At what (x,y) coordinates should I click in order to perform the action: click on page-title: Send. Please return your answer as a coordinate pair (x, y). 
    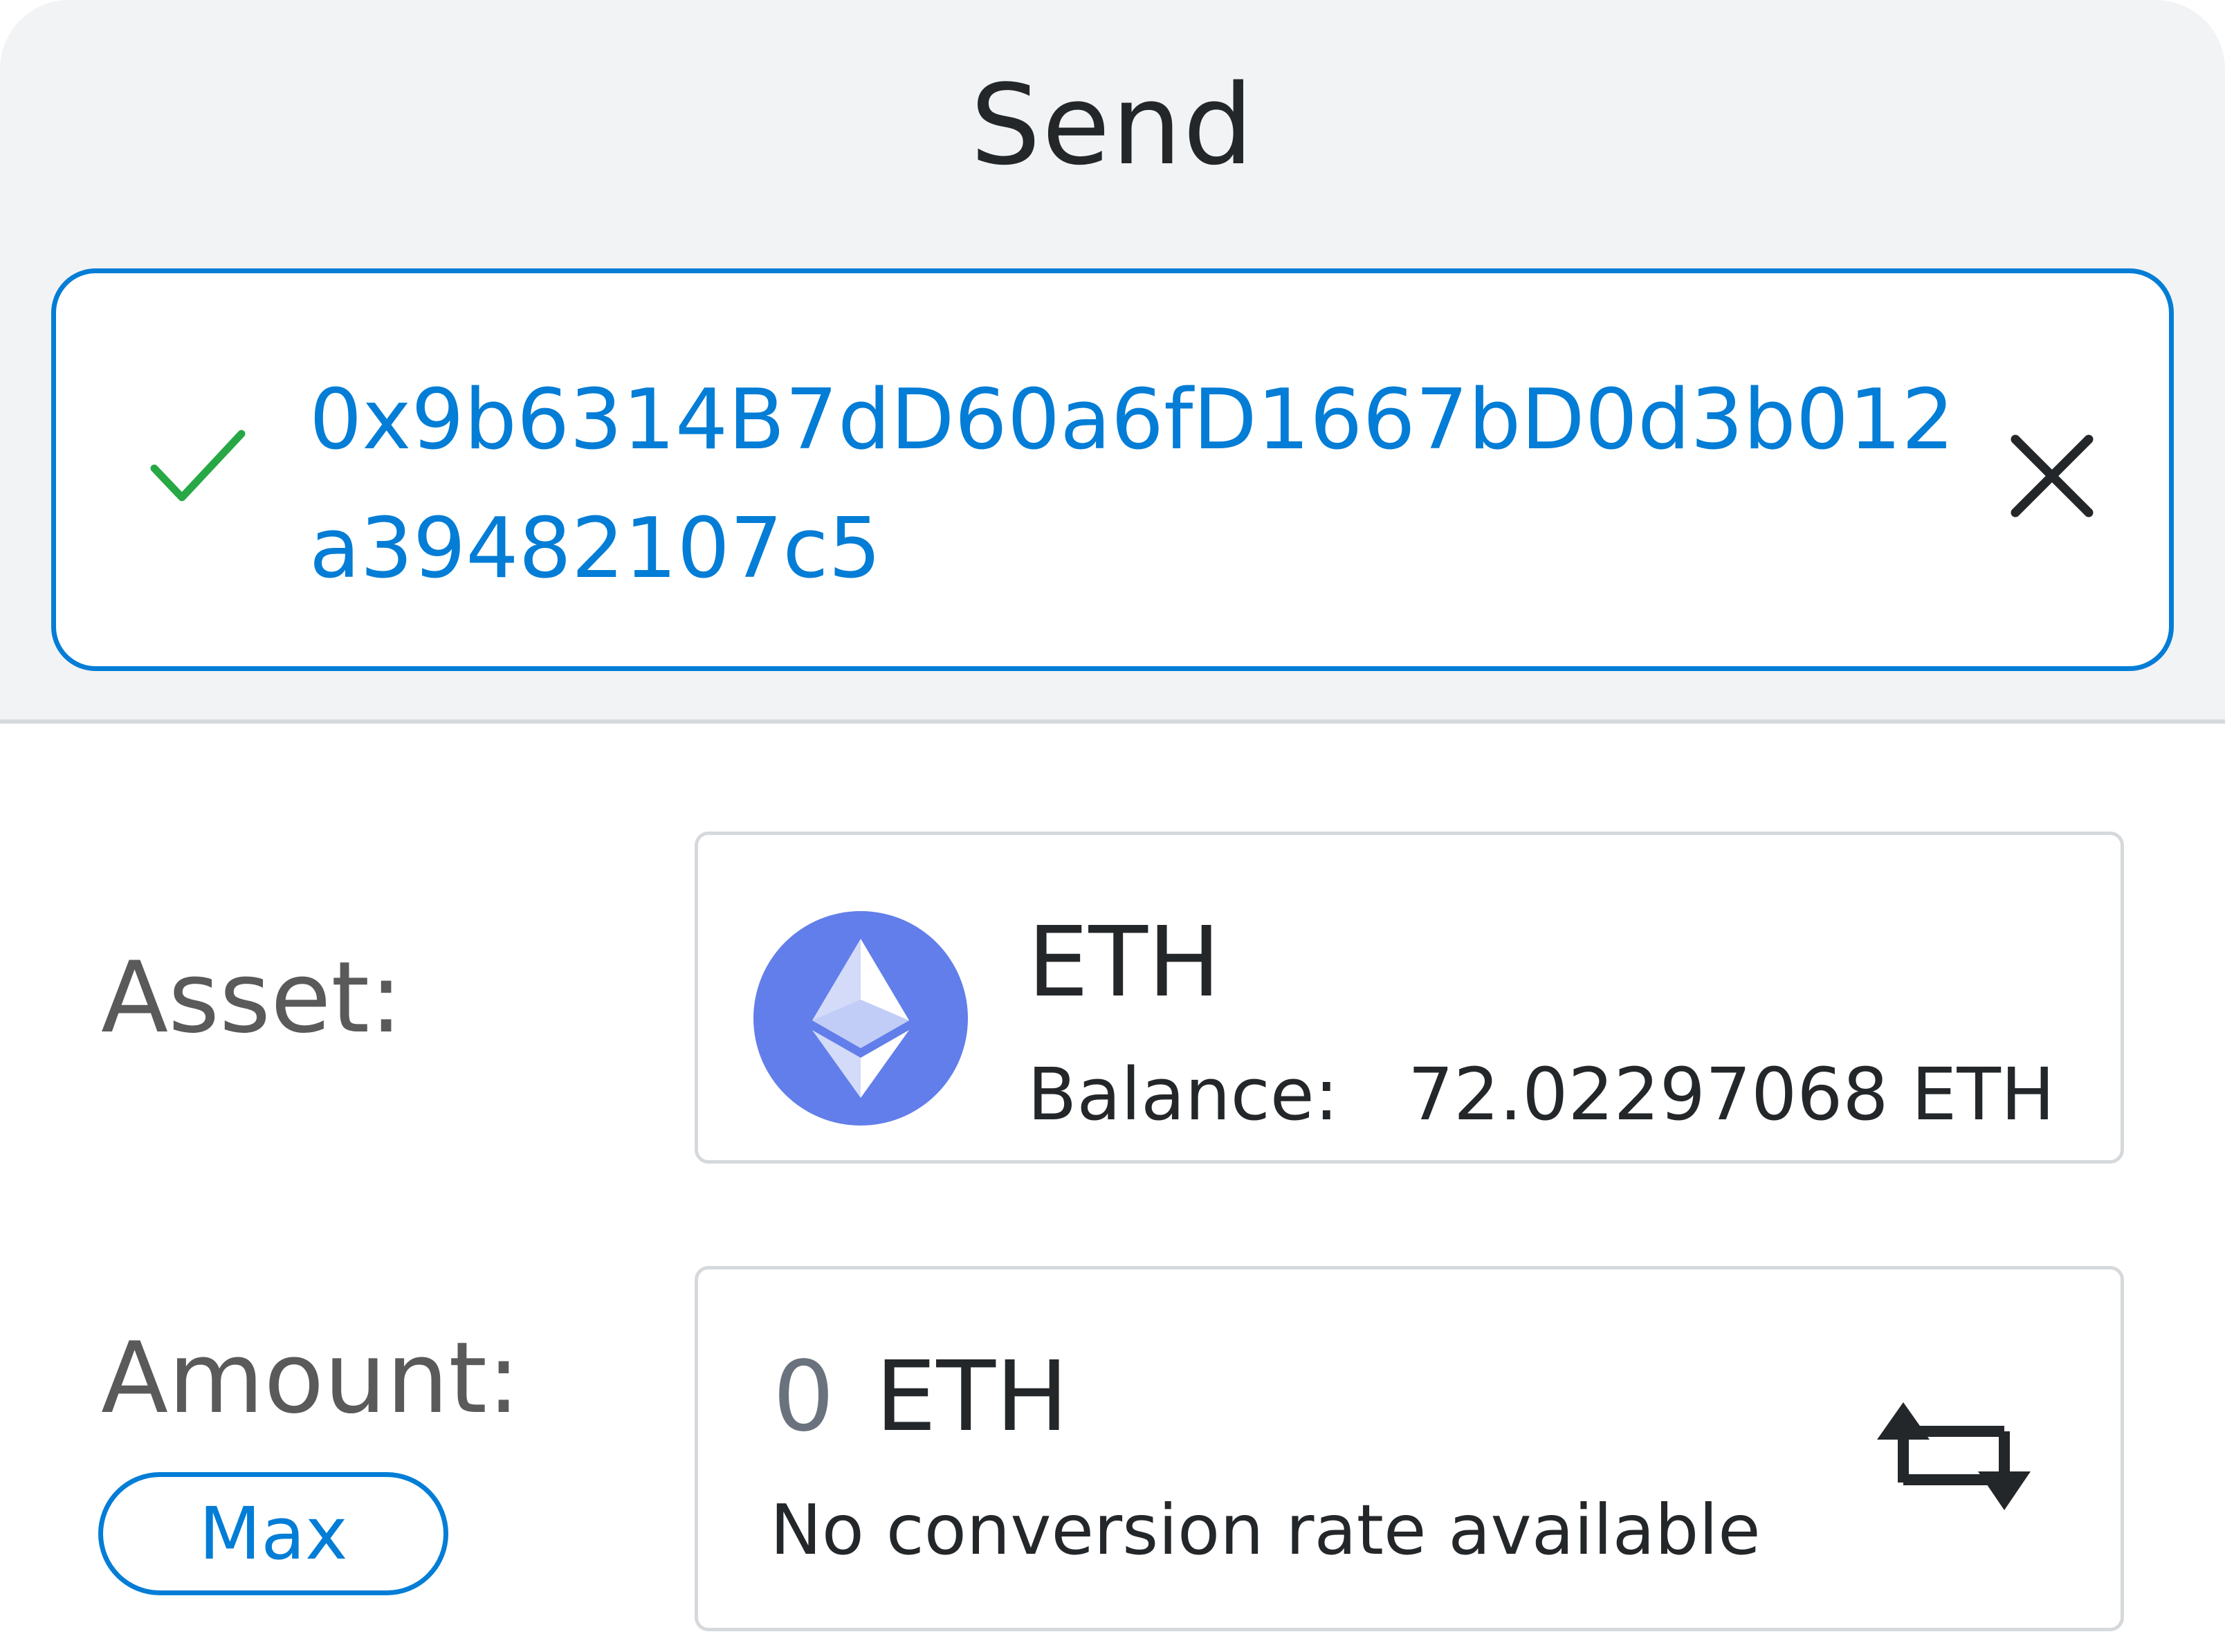
    Looking at the image, I should click on (1112, 125).